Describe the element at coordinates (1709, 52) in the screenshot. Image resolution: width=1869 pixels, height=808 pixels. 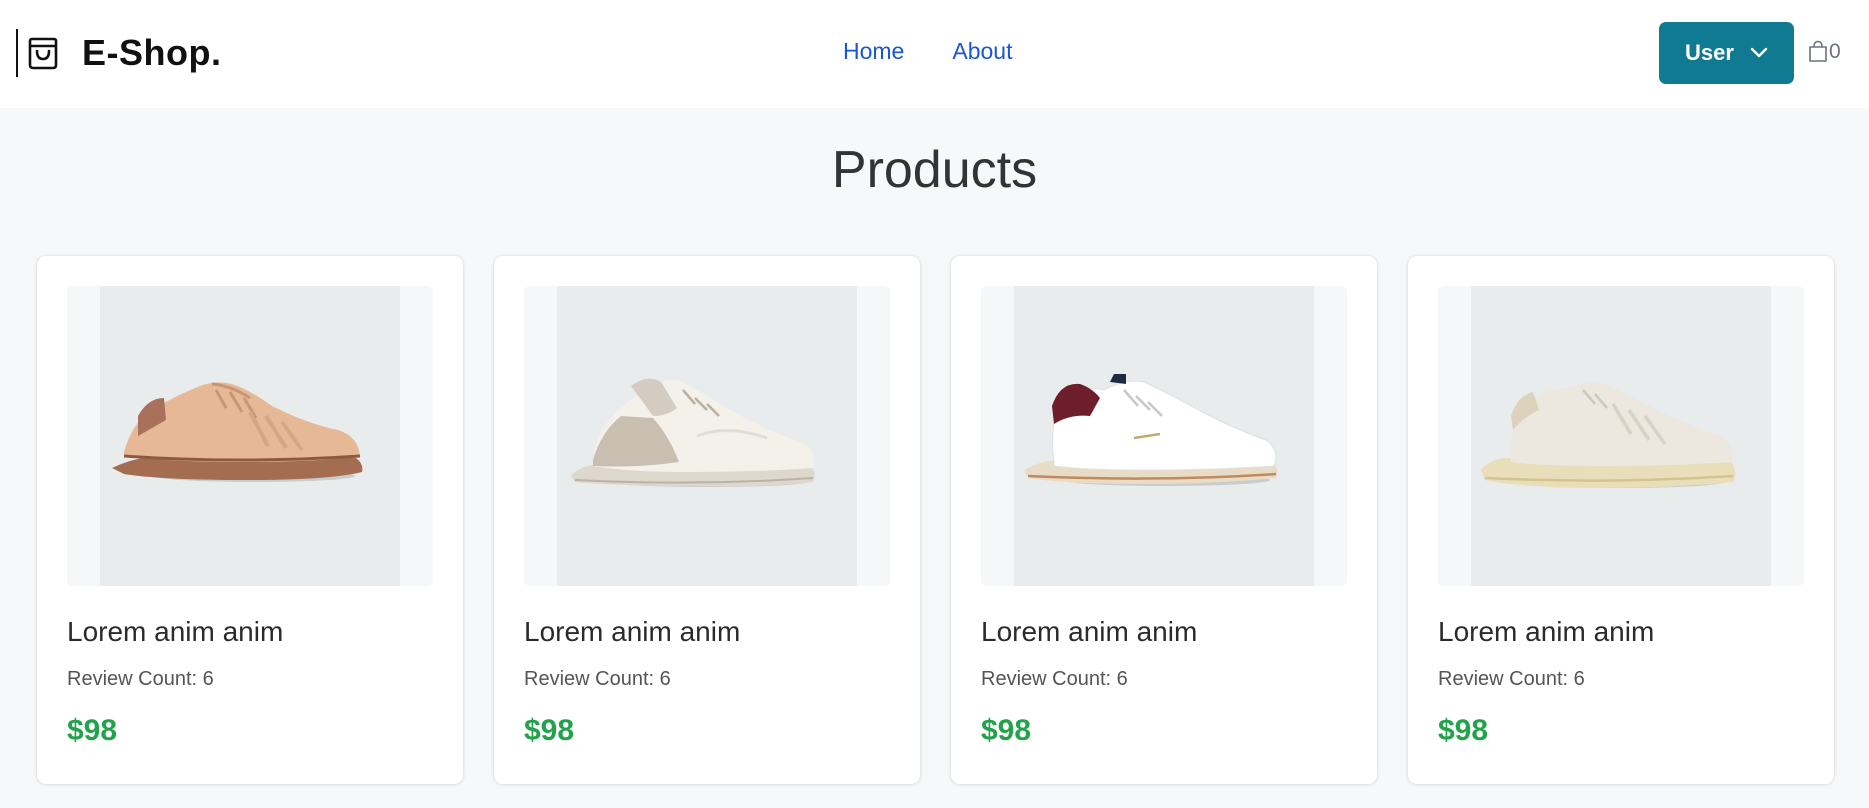
I see `user-menu-label: User` at that location.